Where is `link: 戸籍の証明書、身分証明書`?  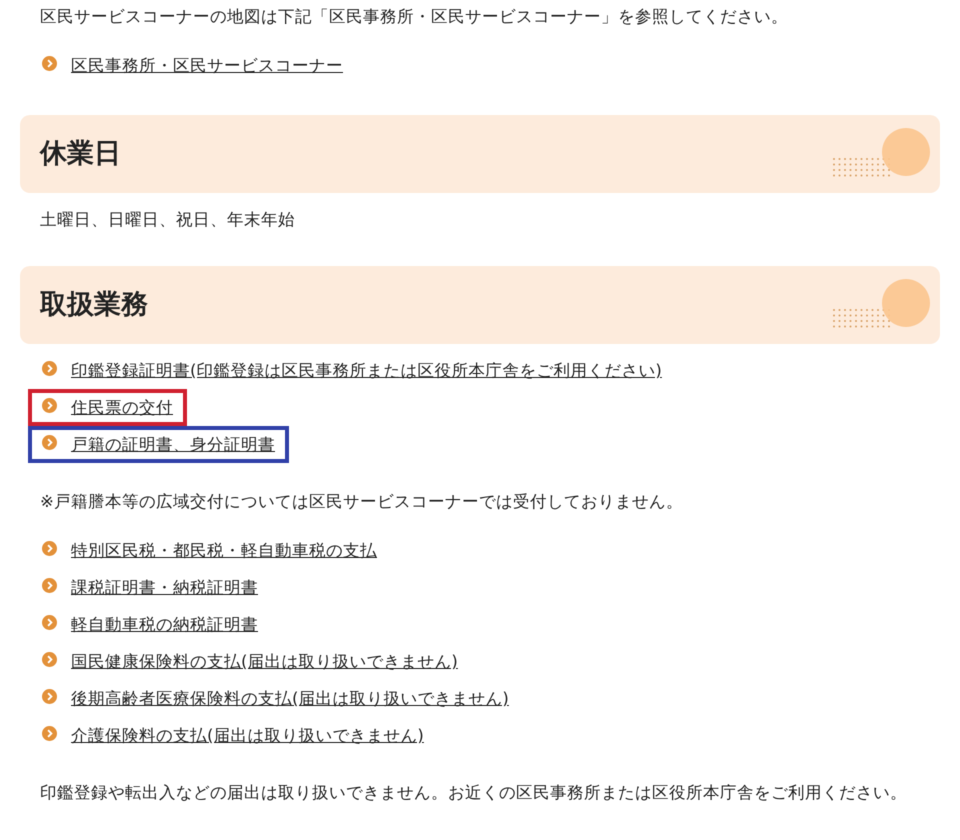
link: 戸籍の証明書、身分証明書 is located at coordinates (173, 444).